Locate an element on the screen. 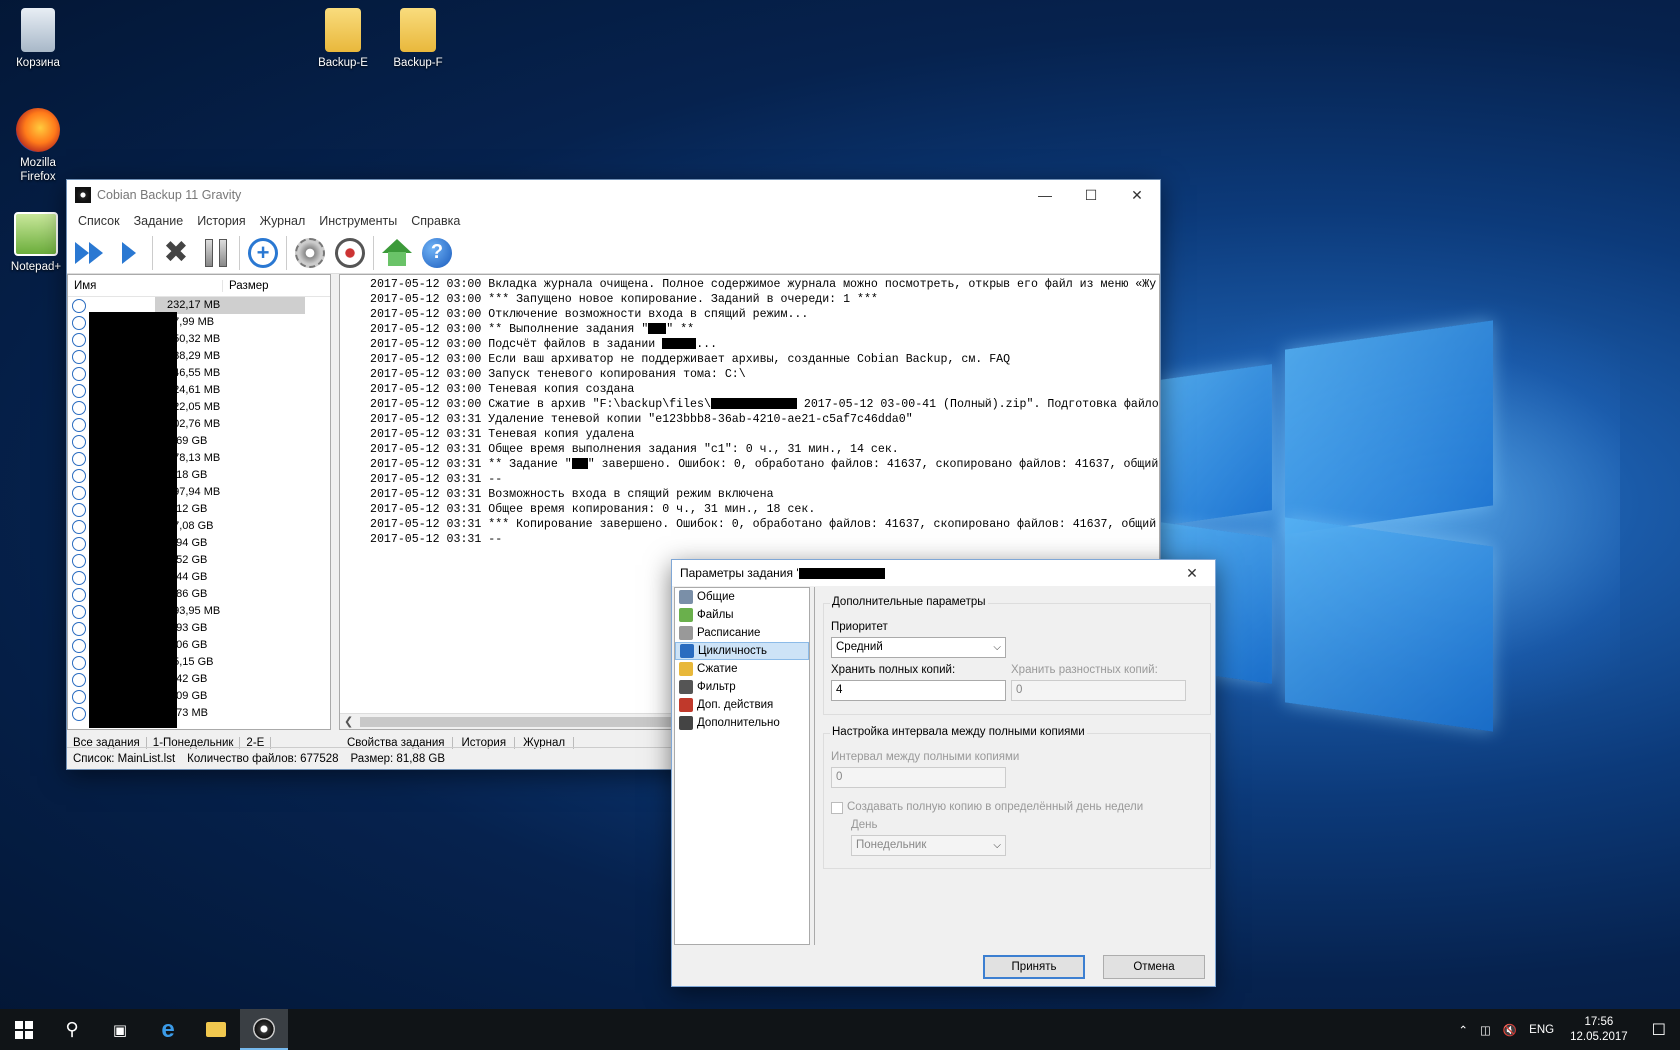 The width and height of the screenshot is (1680, 1050). volume-muted-icon: 🔇 is located at coordinates (1510, 1030).